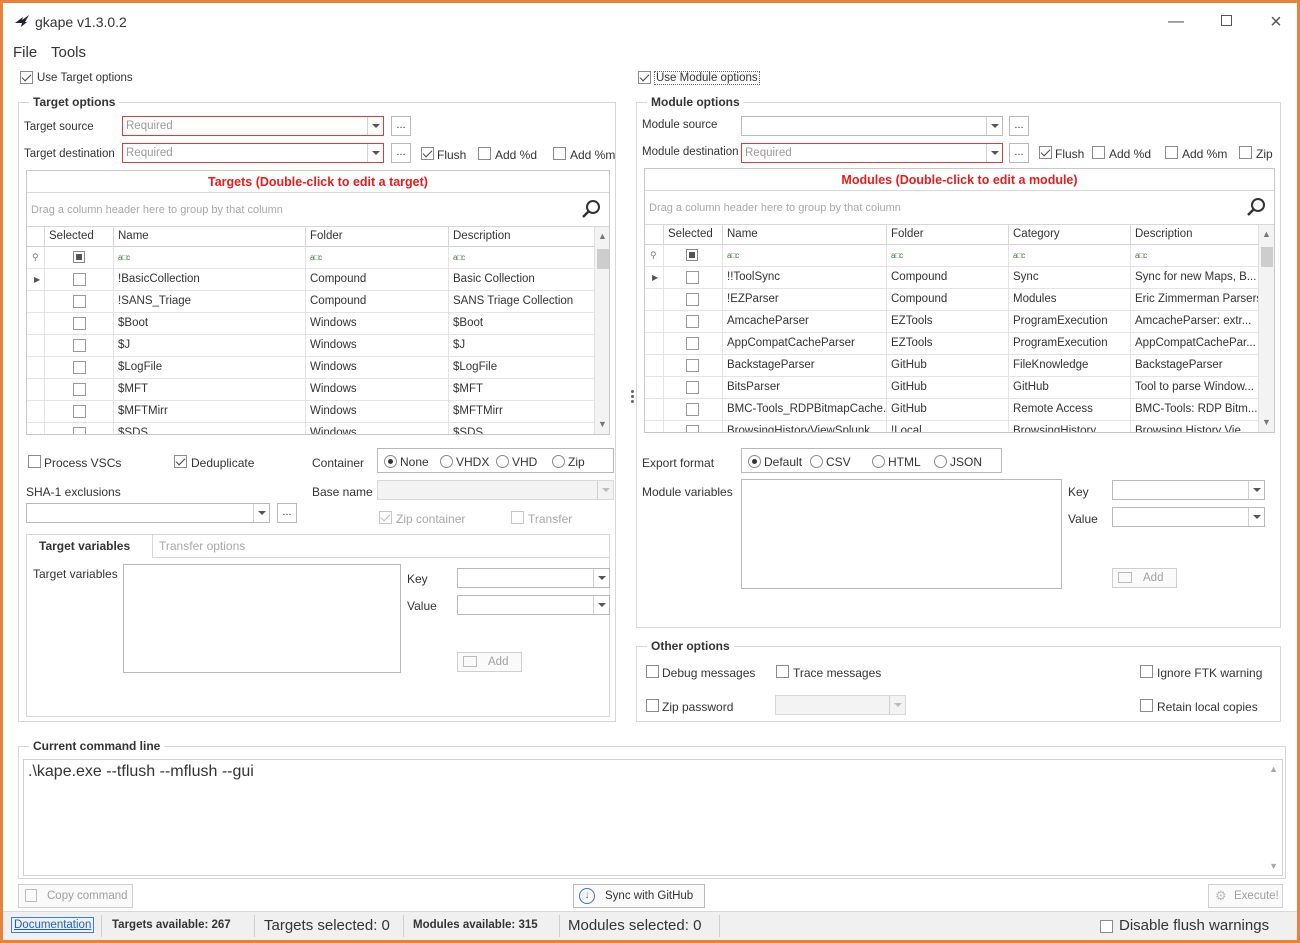 This screenshot has width=1300, height=943. I want to click on menu-file: File, so click(25, 52).